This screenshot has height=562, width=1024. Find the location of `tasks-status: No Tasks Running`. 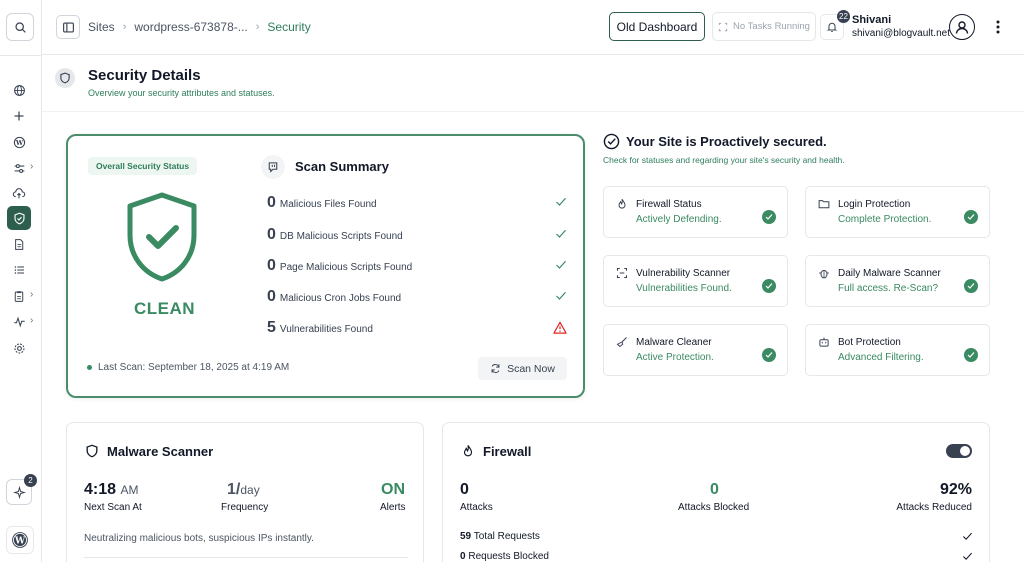

tasks-status: No Tasks Running is located at coordinates (764, 26).